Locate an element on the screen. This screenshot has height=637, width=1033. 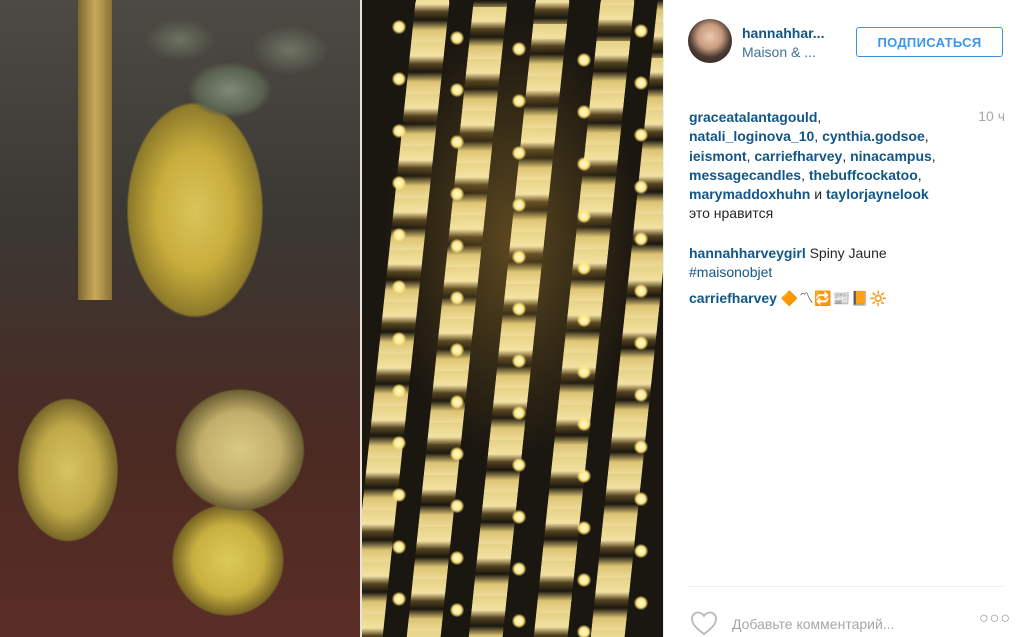
like-user-link: cynthia.godsoe is located at coordinates (873, 136).